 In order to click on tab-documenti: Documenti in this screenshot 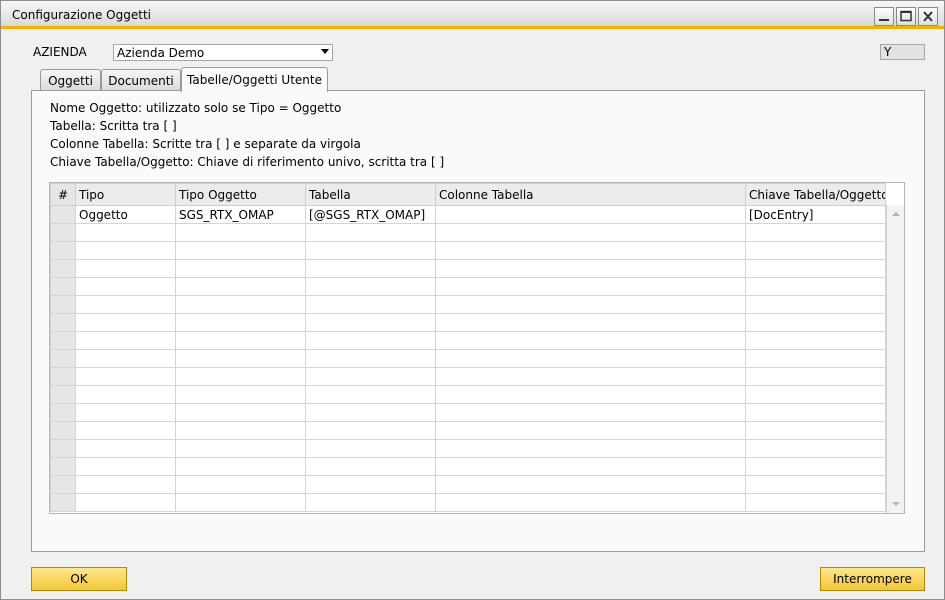, I will do `click(141, 79)`.